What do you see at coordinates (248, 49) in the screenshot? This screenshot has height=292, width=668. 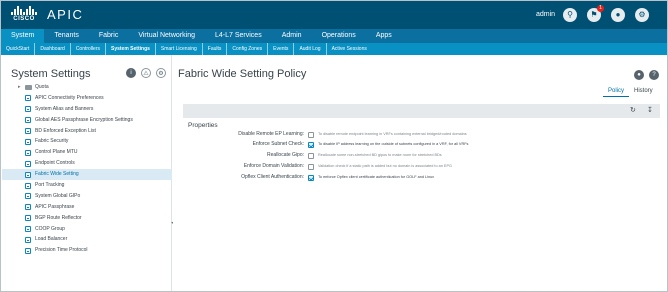 I see `subtab-config-zones: Config Zones` at bounding box center [248, 49].